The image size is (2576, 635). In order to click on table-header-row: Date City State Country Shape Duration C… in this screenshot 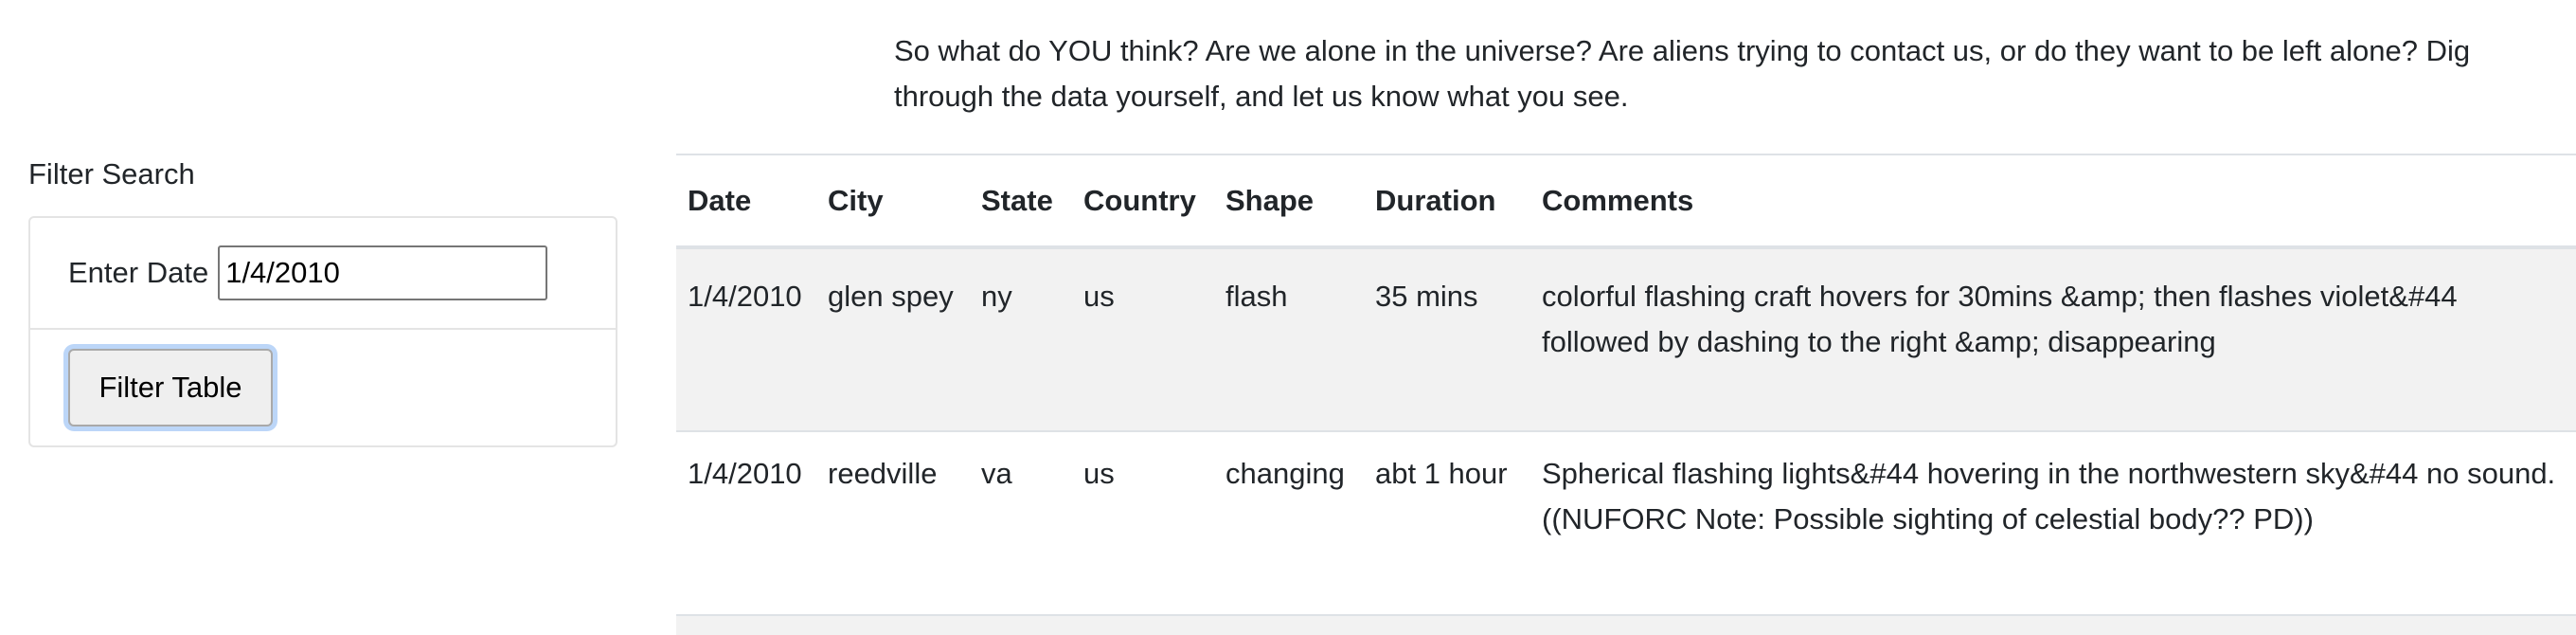, I will do `click(1626, 201)`.